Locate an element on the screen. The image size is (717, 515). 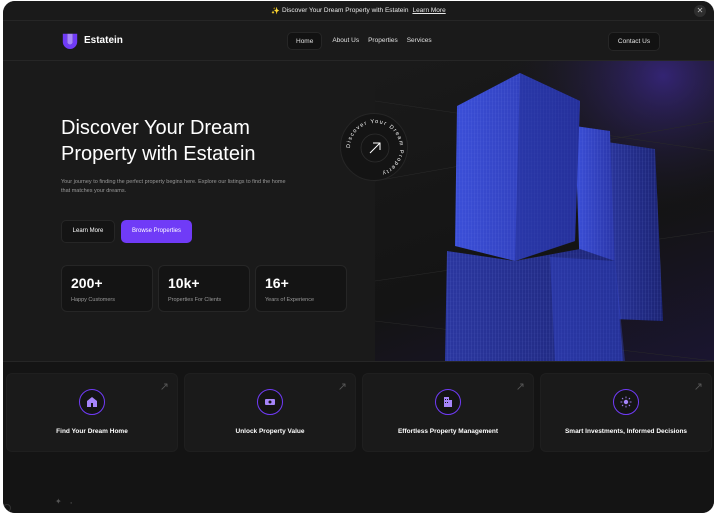
main-nav: Home About Us Properties Services is located at coordinates (362, 41).